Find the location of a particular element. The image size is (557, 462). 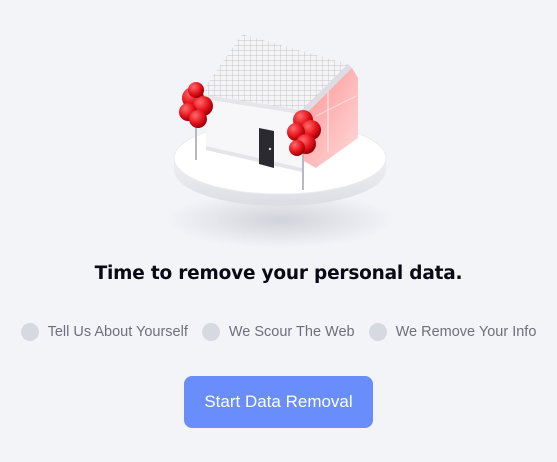

step-we-remove-your-info: We Remove Your Info is located at coordinates (452, 332).